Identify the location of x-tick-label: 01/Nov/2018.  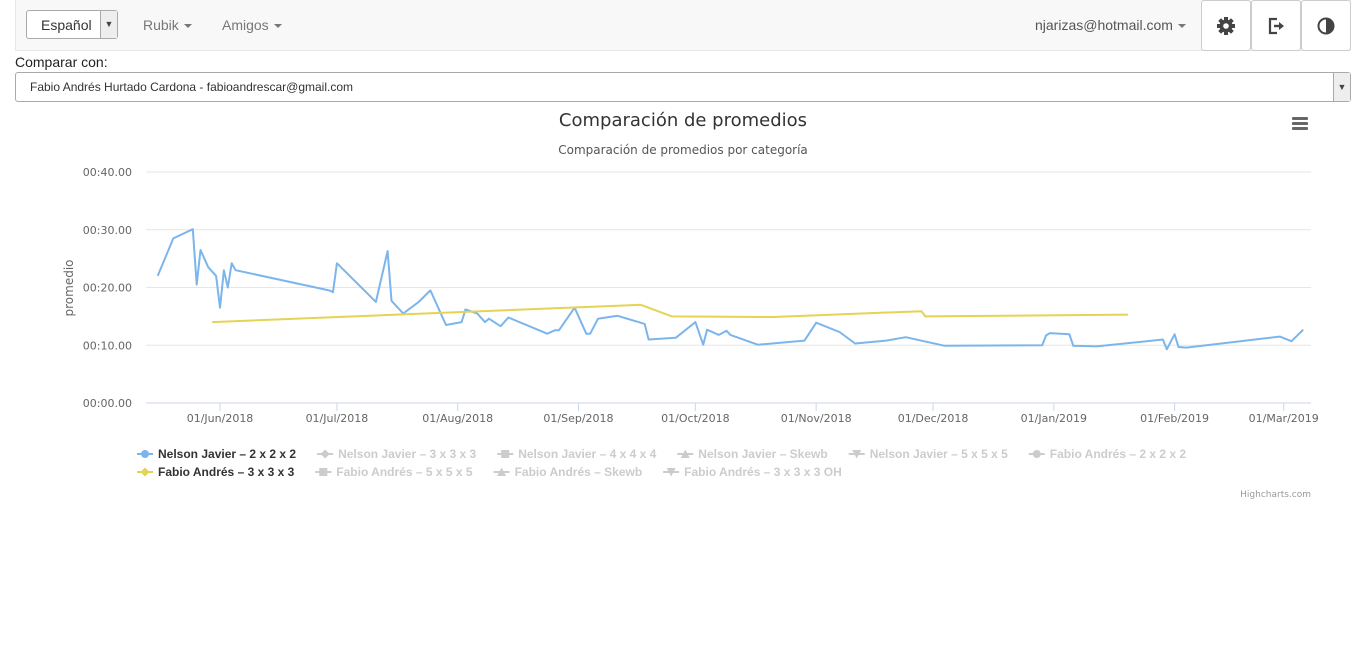
(816, 418).